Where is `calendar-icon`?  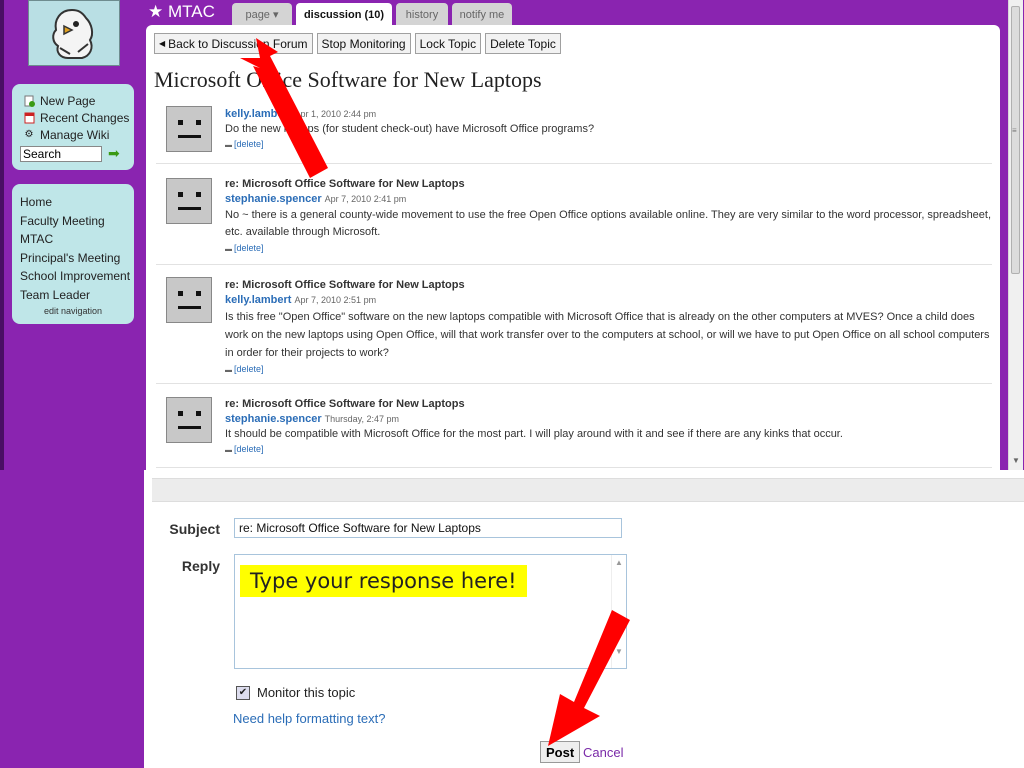
calendar-icon is located at coordinates (29, 118).